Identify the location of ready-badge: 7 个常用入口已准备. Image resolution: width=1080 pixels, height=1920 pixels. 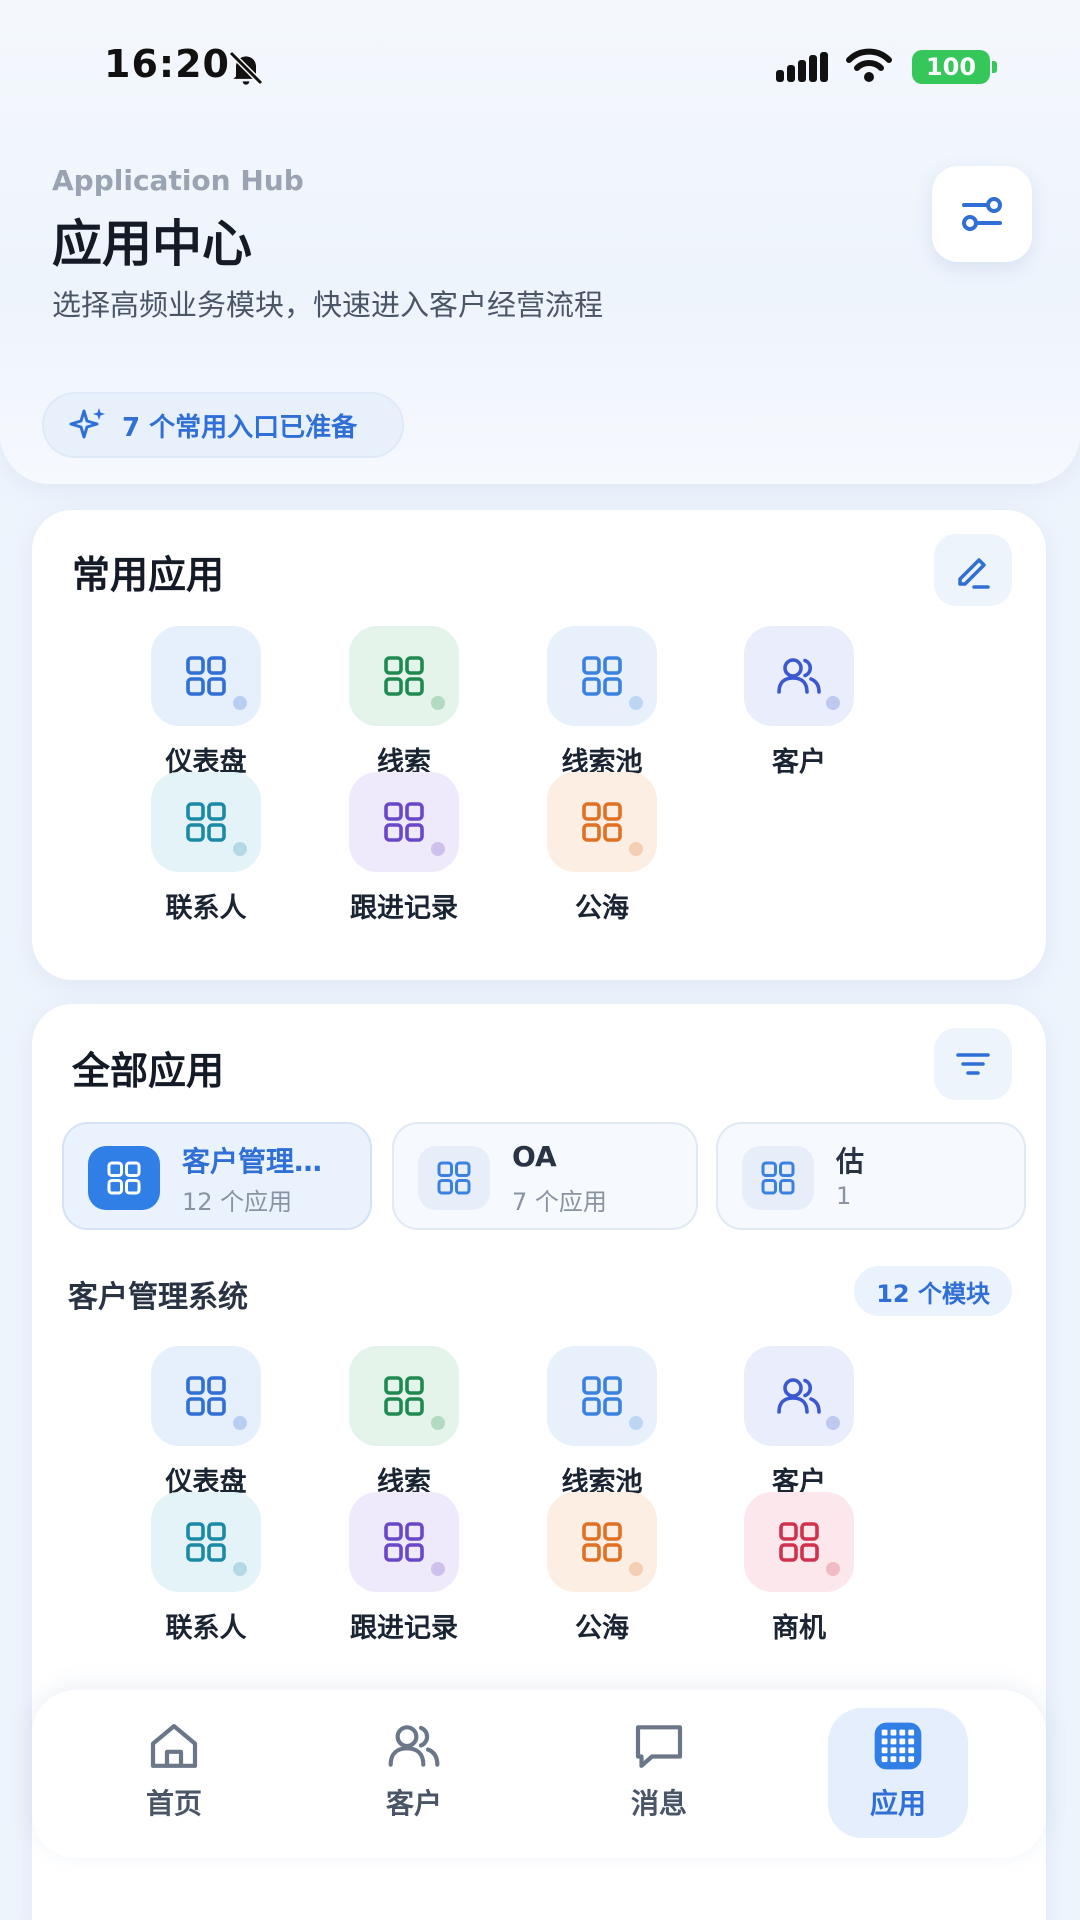
(223, 425).